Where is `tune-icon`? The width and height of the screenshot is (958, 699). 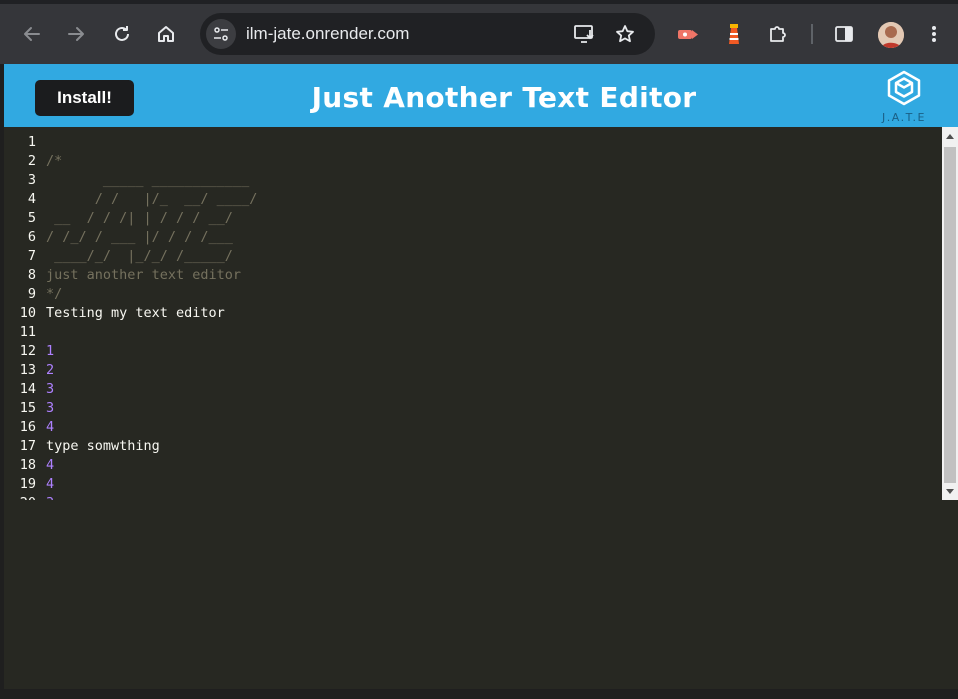 tune-icon is located at coordinates (221, 34).